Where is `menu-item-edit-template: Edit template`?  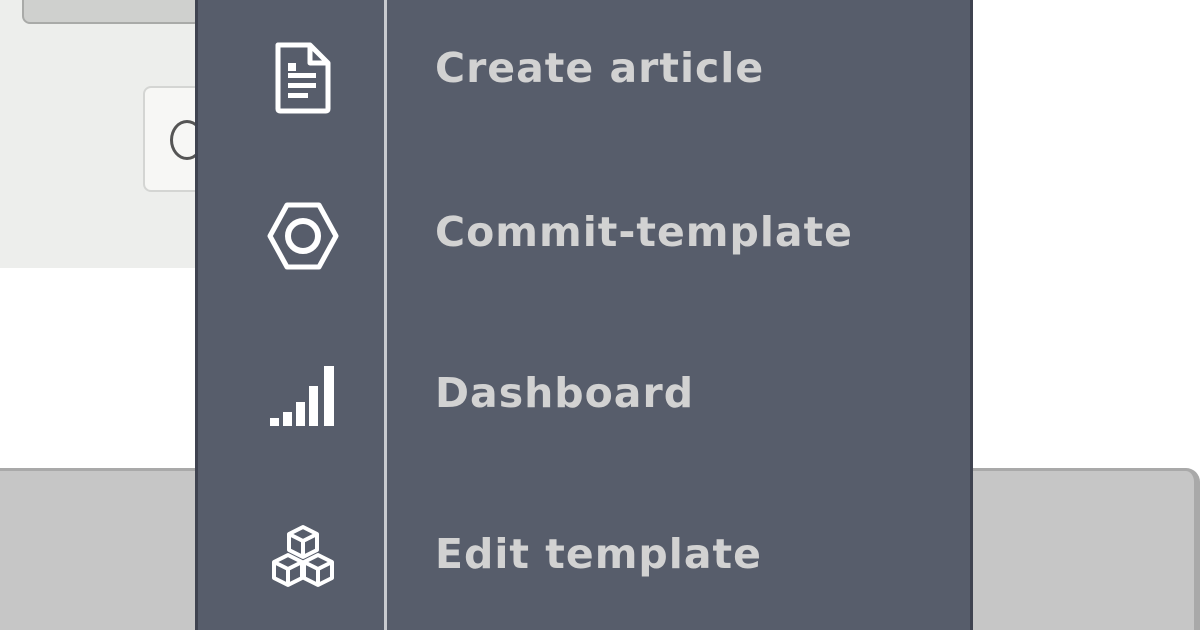 menu-item-edit-template: Edit template is located at coordinates (584, 555).